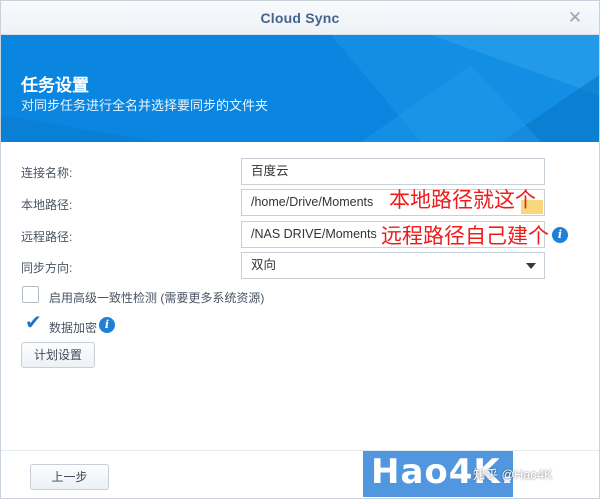 This screenshot has height=499, width=600. I want to click on advanced-consistency-label: 启用高级一致性检测 (需要更多系统资源), so click(157, 298).